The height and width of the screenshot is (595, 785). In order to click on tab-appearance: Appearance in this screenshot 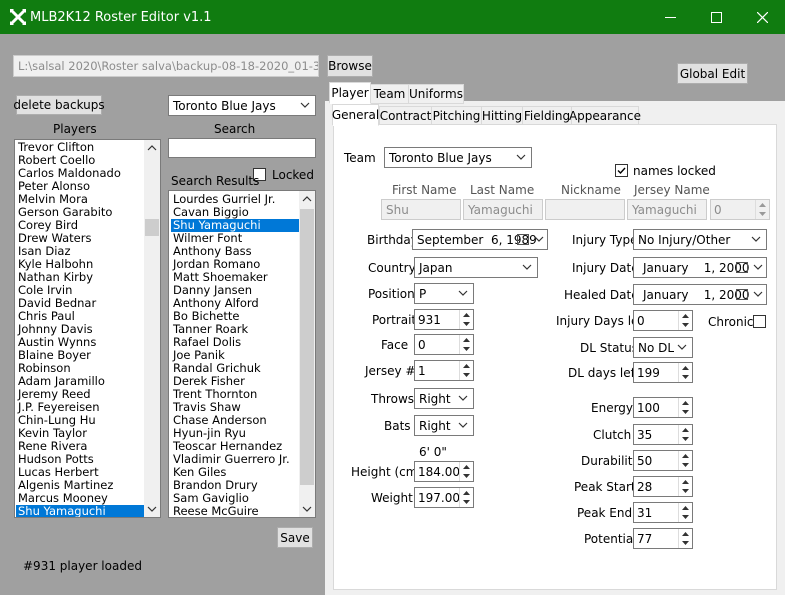, I will do `click(605, 116)`.